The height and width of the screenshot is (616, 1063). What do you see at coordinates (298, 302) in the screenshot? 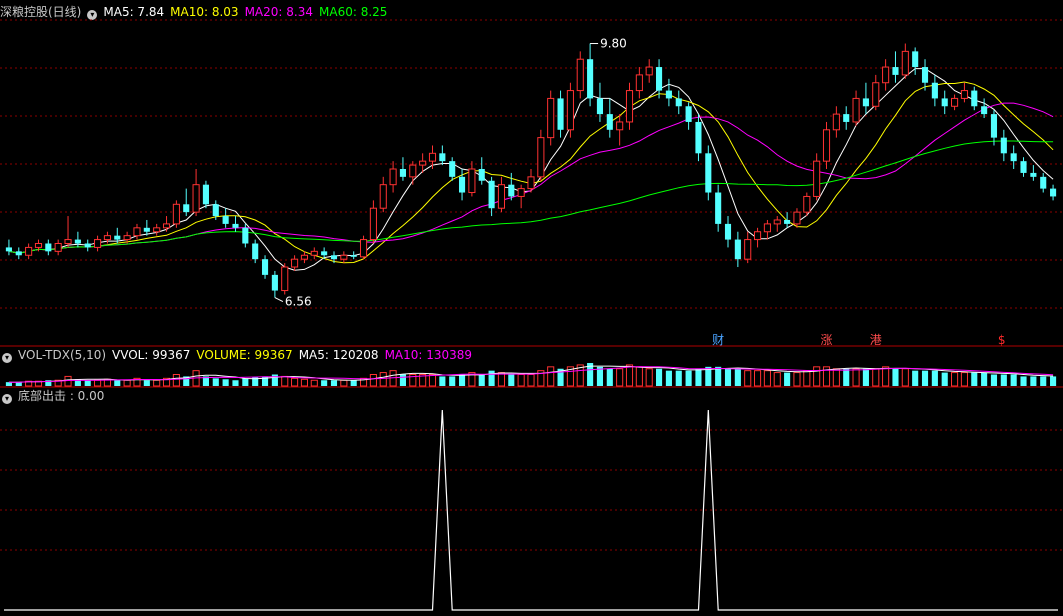
I see `low-price-label: 6.56` at bounding box center [298, 302].